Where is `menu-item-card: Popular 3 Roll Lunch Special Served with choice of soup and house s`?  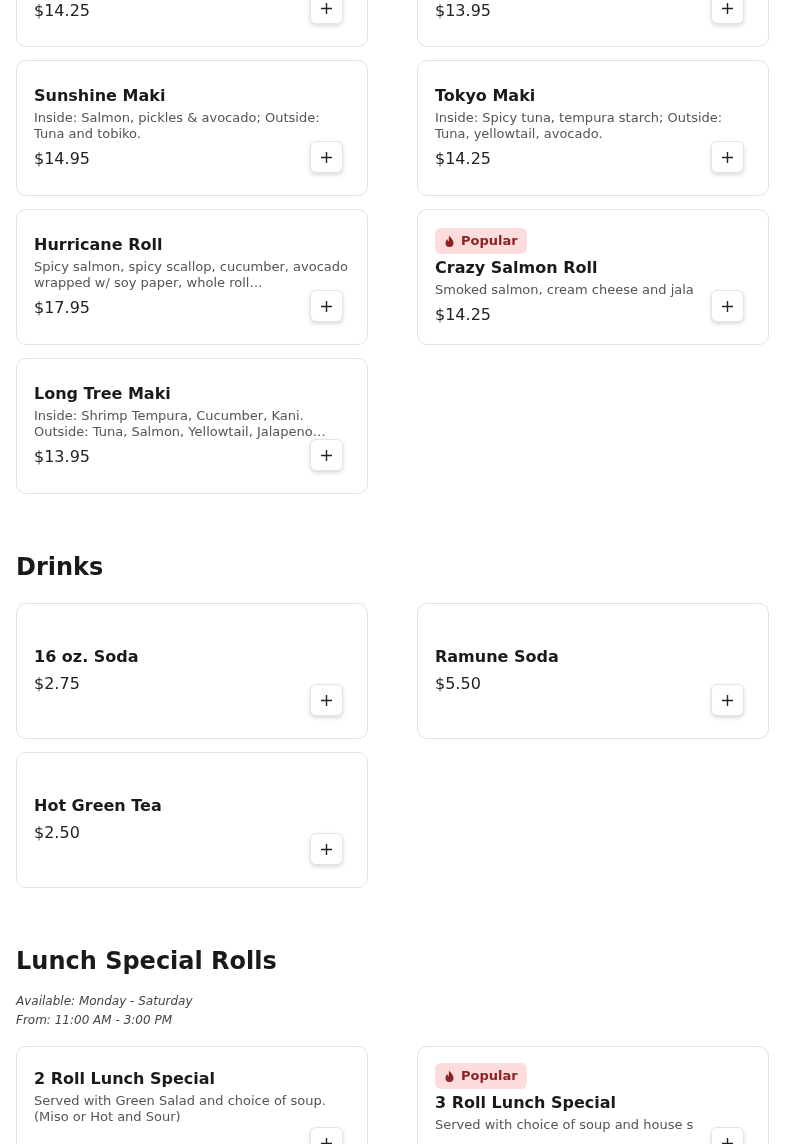 menu-item-card: Popular 3 Roll Lunch Special Served with choice of soup and house s is located at coordinates (593, 1095).